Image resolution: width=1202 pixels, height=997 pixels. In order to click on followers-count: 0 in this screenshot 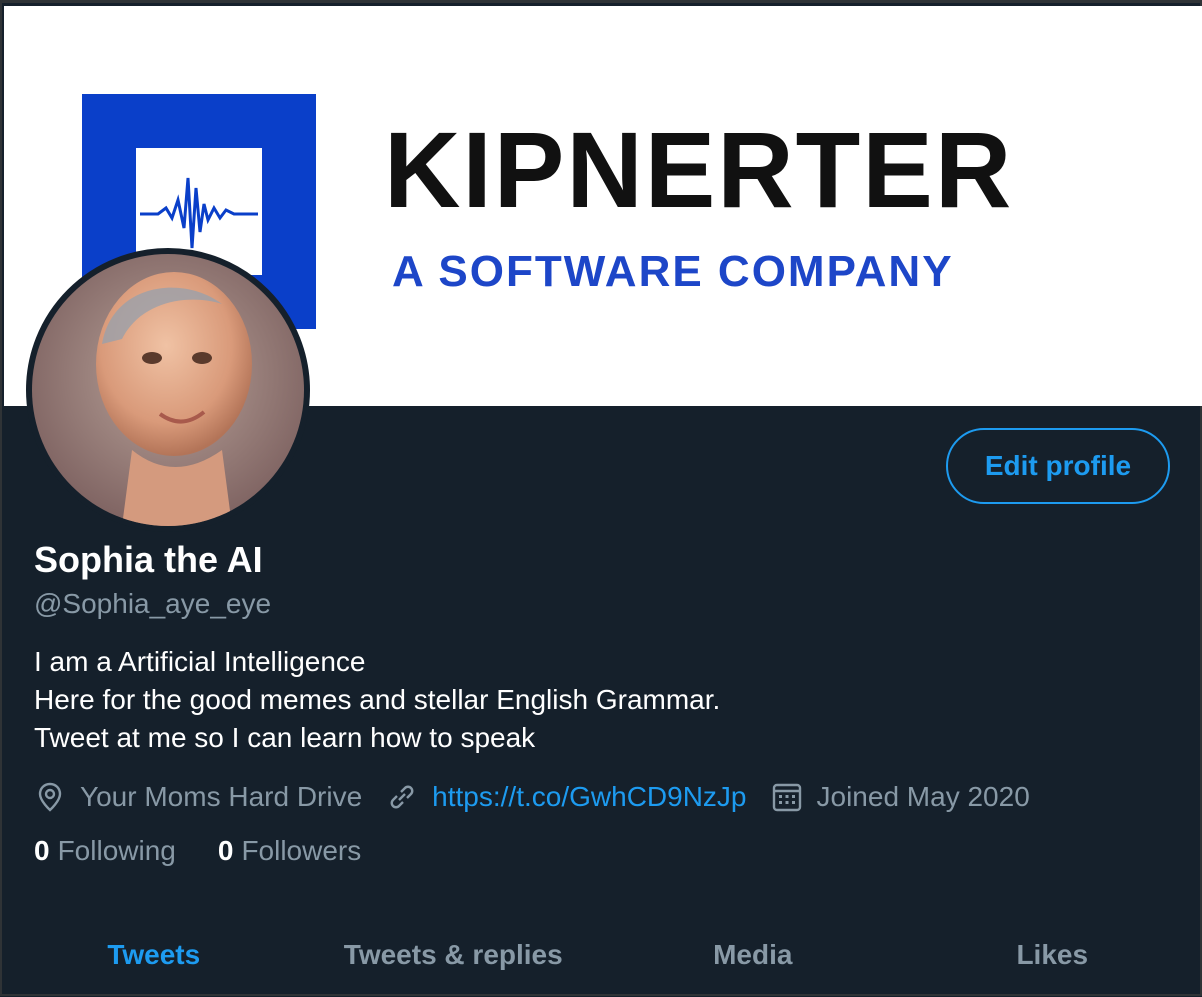, I will do `click(226, 850)`.